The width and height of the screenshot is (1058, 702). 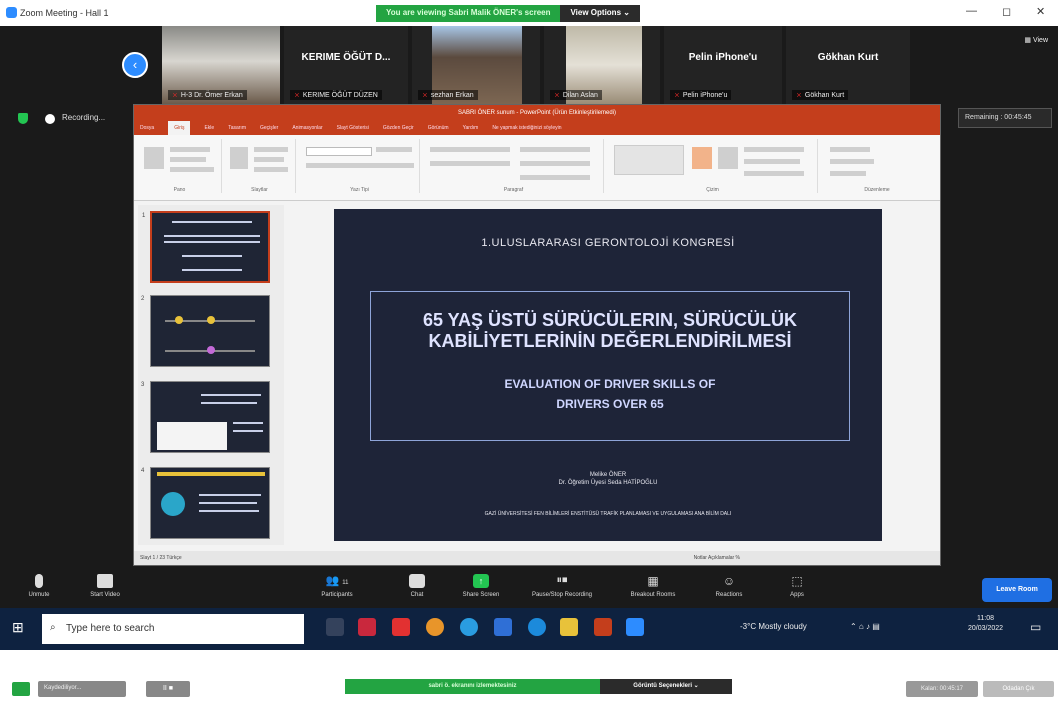 What do you see at coordinates (701, 95) in the screenshot?
I see `participant-name: ⨯ Pelin iPhone'u` at bounding box center [701, 95].